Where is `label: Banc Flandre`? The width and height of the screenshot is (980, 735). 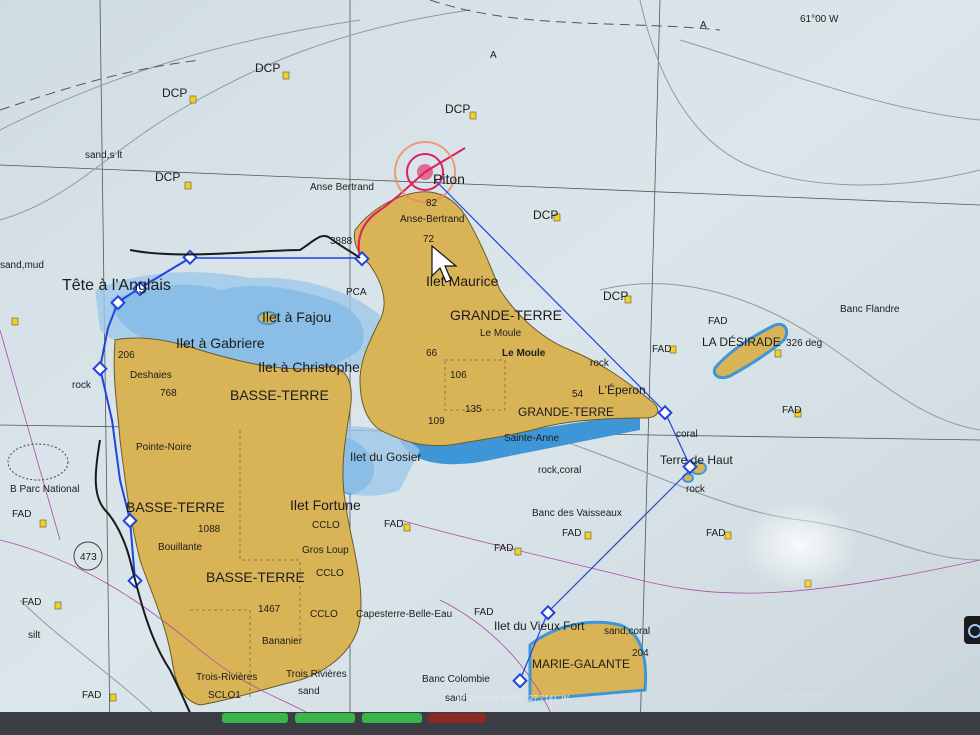 label: Banc Flandre is located at coordinates (870, 309).